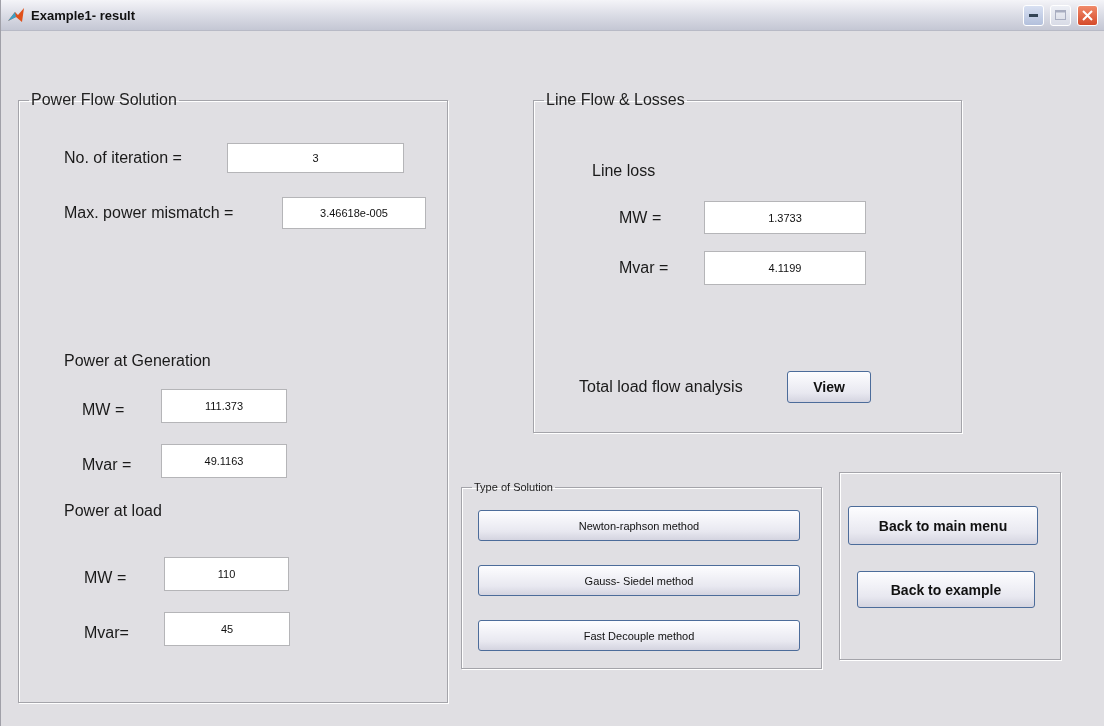 Image resolution: width=1104 pixels, height=726 pixels. What do you see at coordinates (785, 268) in the screenshot?
I see `value-field: 4.1199` at bounding box center [785, 268].